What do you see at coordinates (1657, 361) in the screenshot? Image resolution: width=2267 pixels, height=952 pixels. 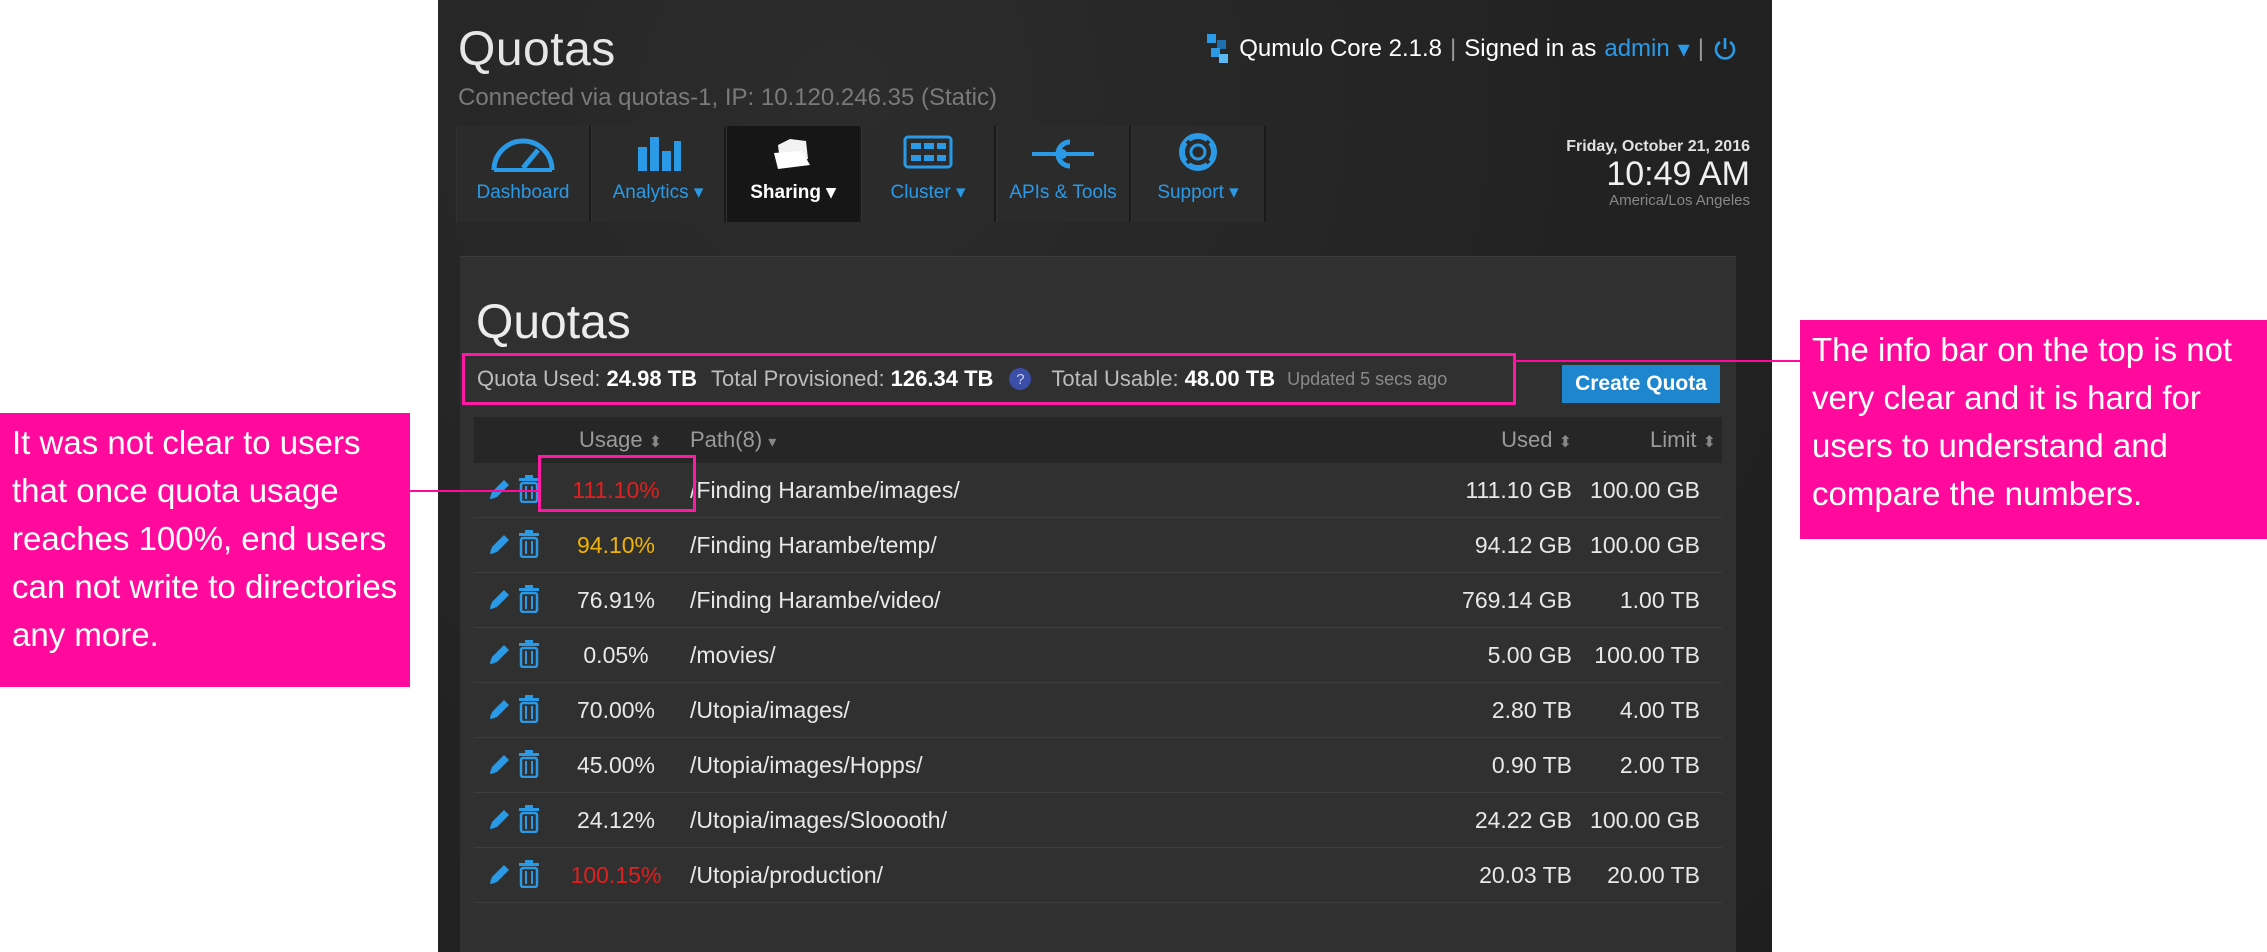 I see `callout-connector-right` at bounding box center [1657, 361].